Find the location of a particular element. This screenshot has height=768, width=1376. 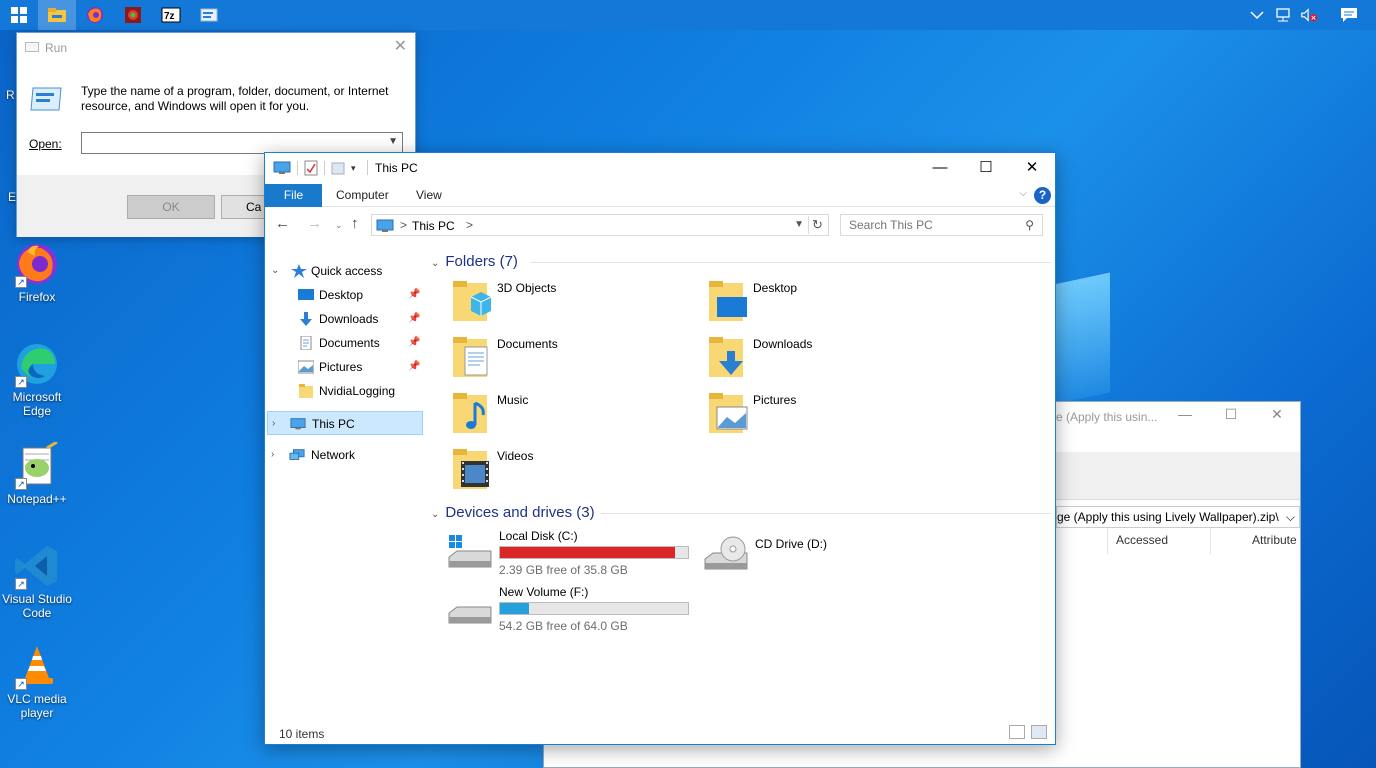

search-box: ⚲ is located at coordinates (941, 225).